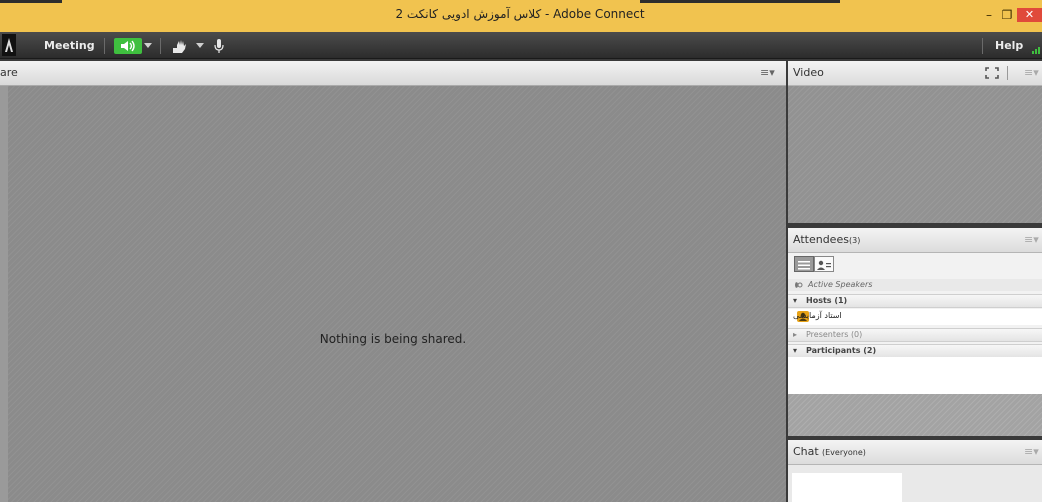  What do you see at coordinates (9, 45) in the screenshot?
I see `adobe-logo-icon` at bounding box center [9, 45].